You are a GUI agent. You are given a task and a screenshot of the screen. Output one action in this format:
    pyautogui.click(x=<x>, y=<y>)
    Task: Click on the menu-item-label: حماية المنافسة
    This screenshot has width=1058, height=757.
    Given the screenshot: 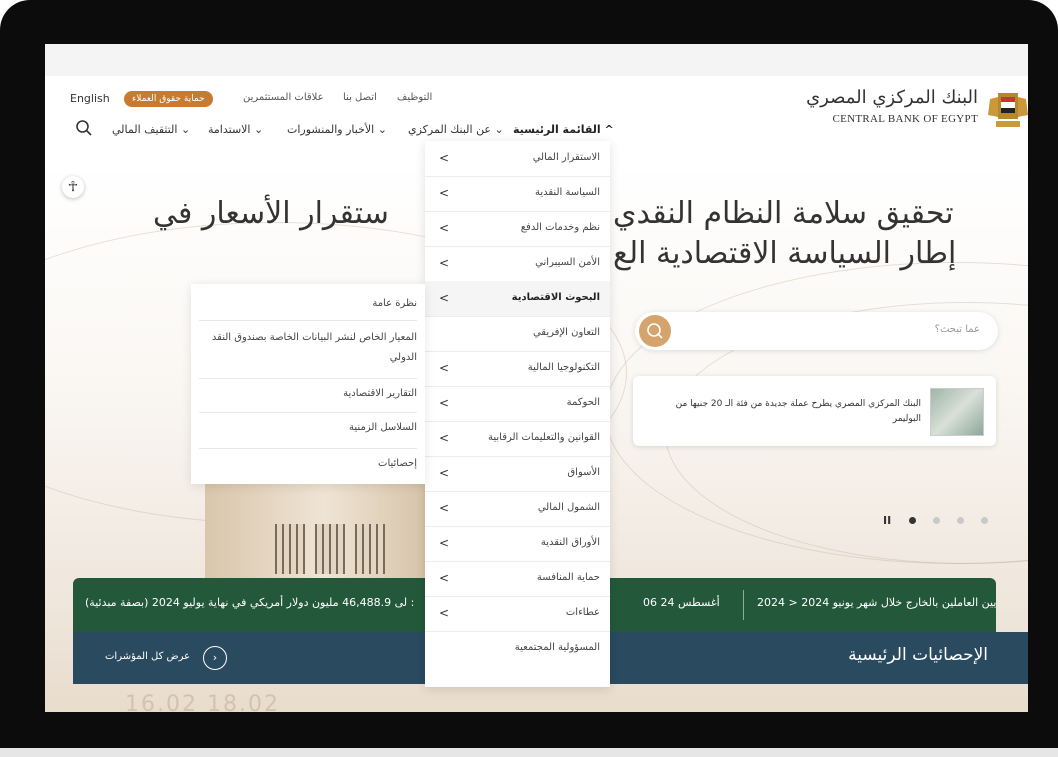 What is the action you would take?
    pyautogui.click(x=568, y=577)
    